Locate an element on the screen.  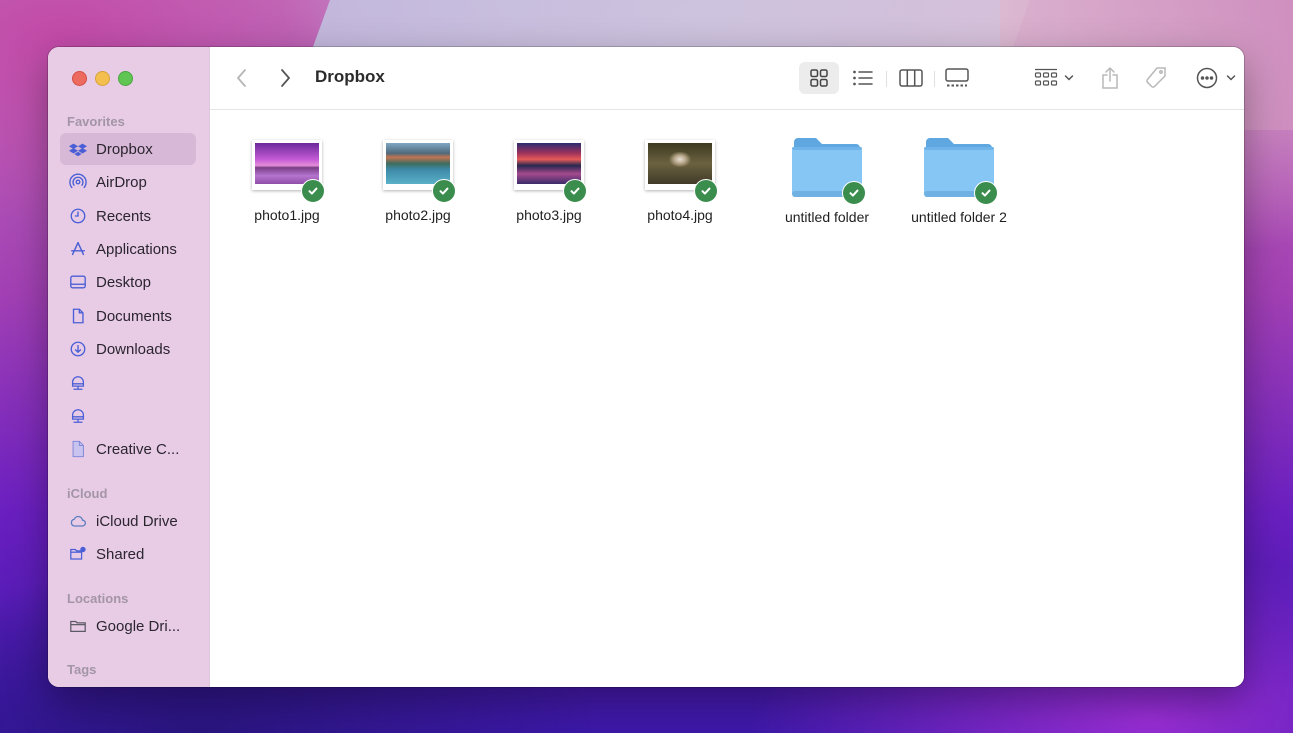
file-name: photo1.jpg is located at coordinates (287, 215).